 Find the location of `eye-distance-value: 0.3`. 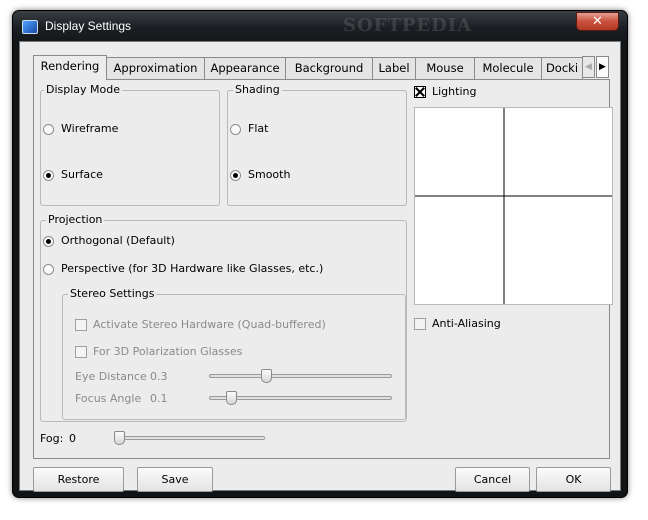

eye-distance-value: 0.3 is located at coordinates (159, 376).